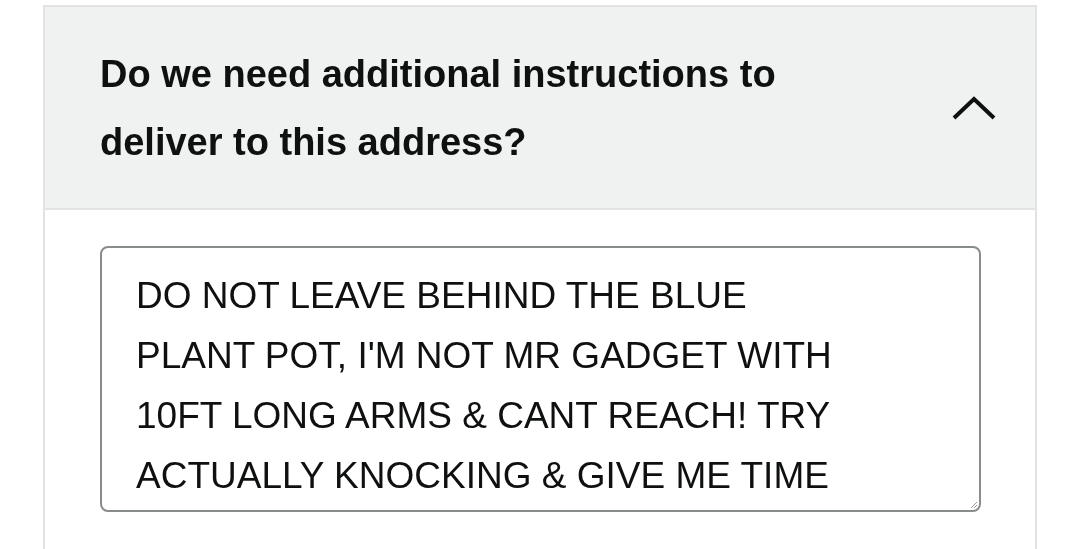 Image resolution: width=1080 pixels, height=549 pixels. What do you see at coordinates (974, 505) in the screenshot?
I see `resize-grip-icon` at bounding box center [974, 505].